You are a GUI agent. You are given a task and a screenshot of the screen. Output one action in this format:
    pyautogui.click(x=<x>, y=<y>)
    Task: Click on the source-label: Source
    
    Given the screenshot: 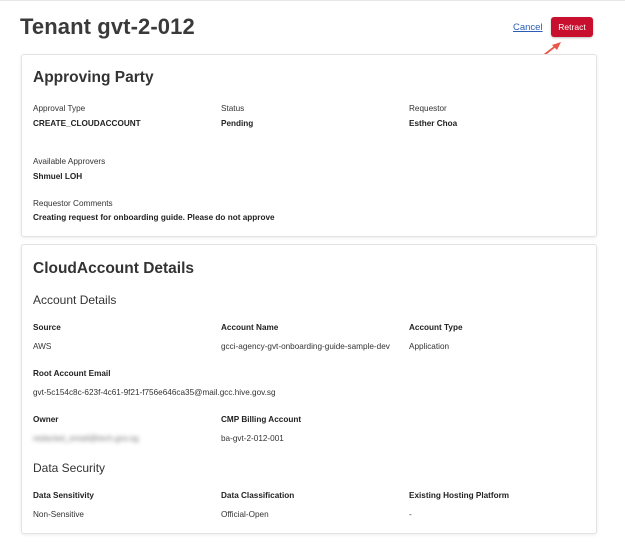 What is the action you would take?
    pyautogui.click(x=47, y=327)
    